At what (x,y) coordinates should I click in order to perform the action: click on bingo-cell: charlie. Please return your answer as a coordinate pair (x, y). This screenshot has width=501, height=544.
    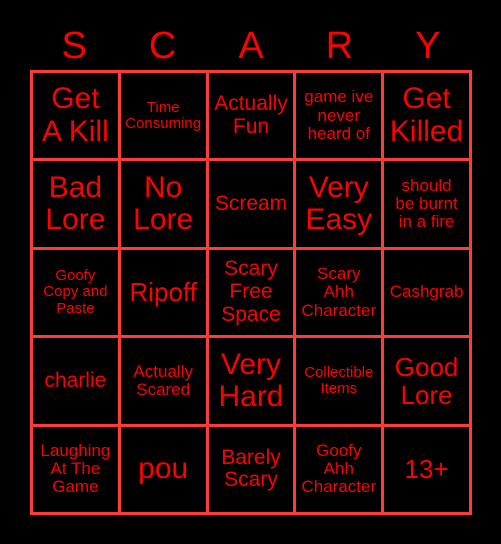
    Looking at the image, I should click on (75, 381).